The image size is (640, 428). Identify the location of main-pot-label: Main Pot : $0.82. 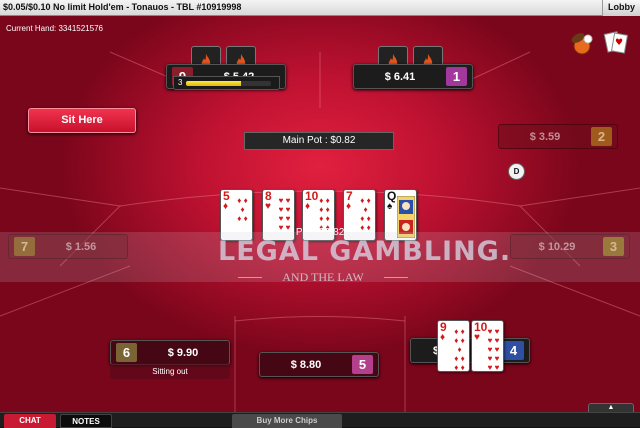
(319, 141).